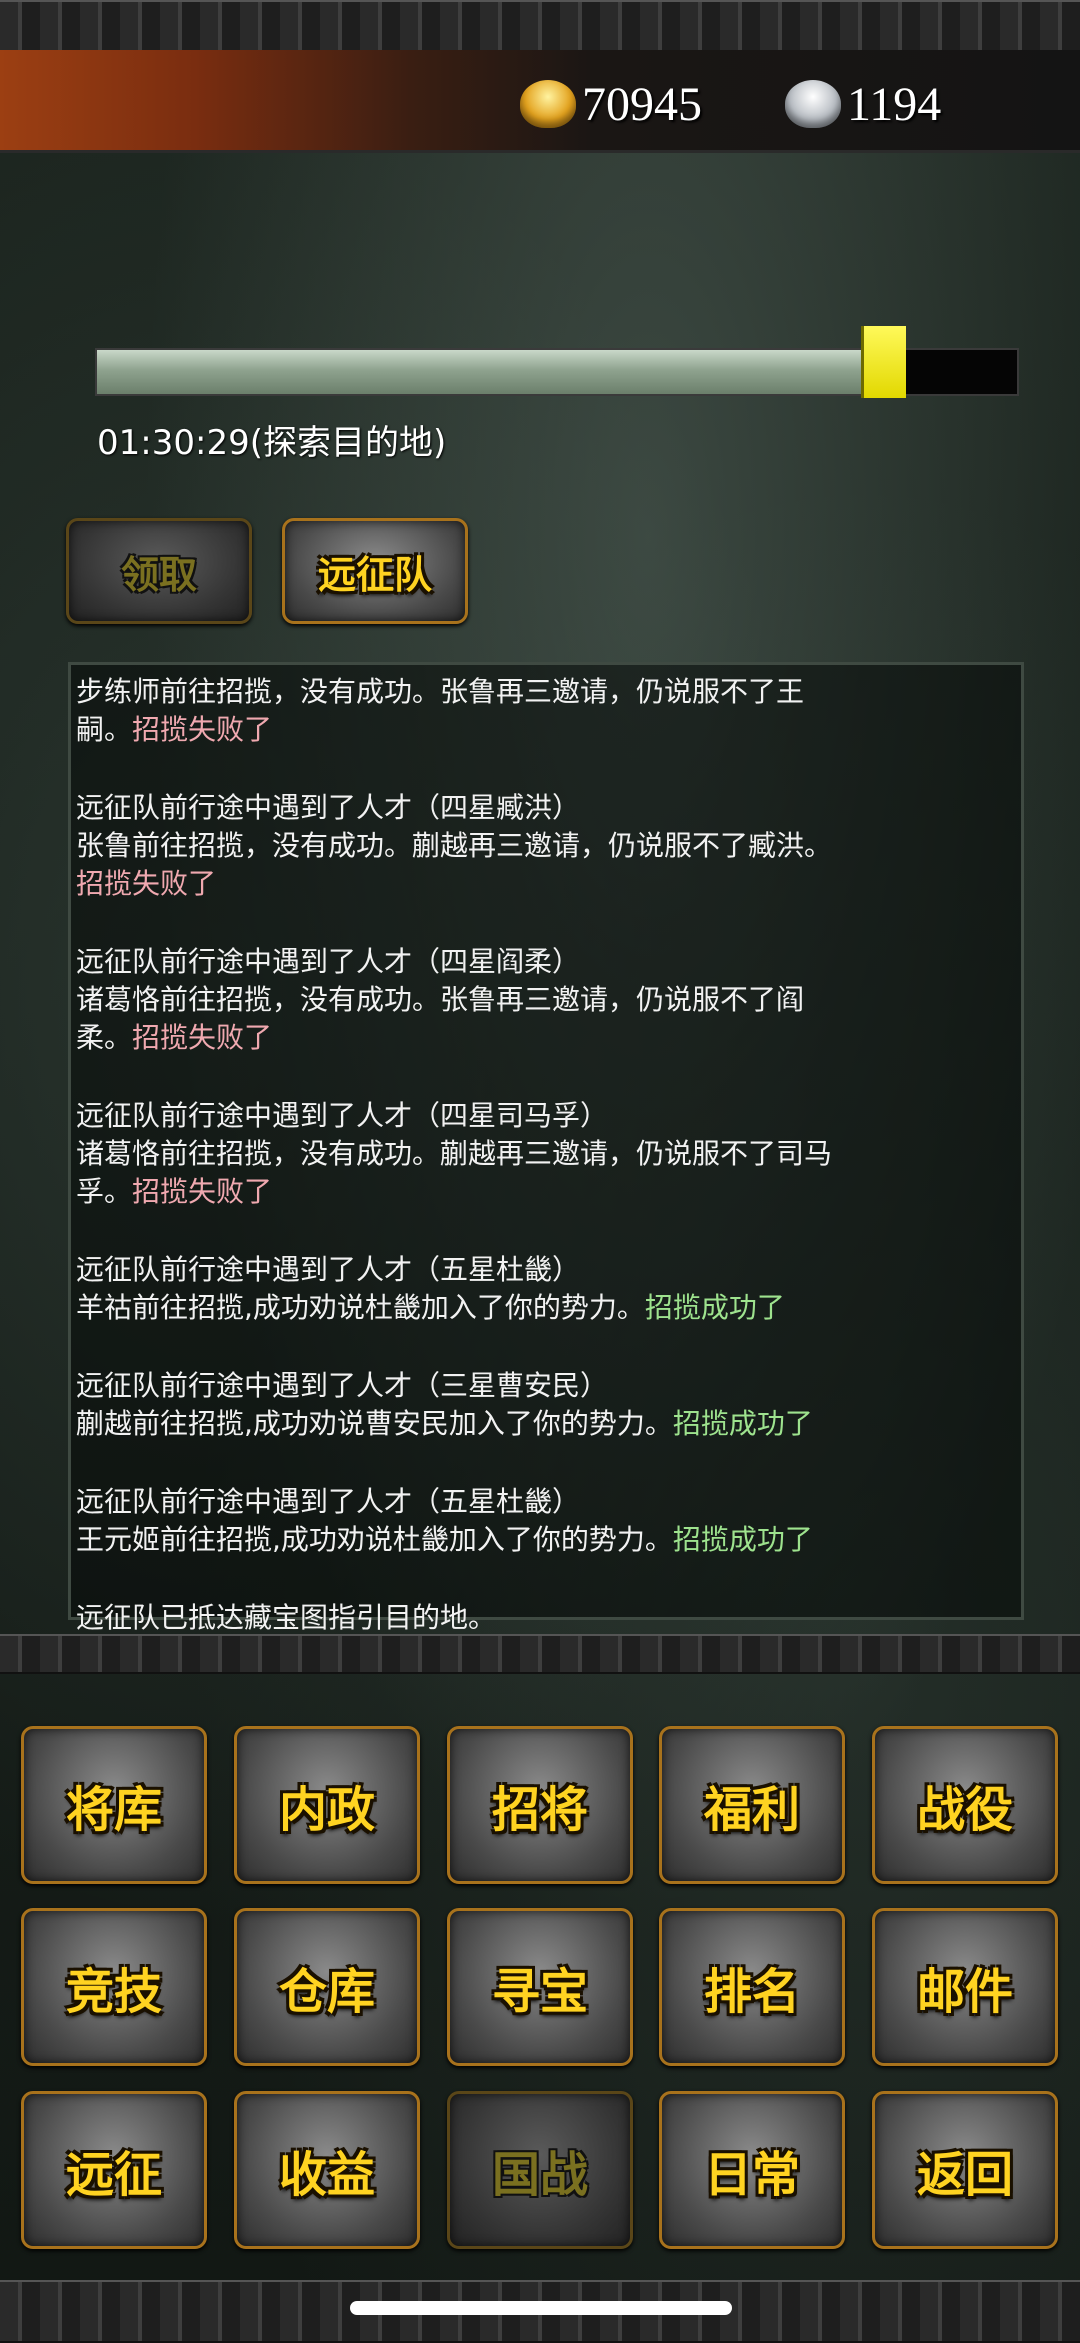 The height and width of the screenshot is (2343, 1080). What do you see at coordinates (642, 104) in the screenshot?
I see `gold-amount: 70945` at bounding box center [642, 104].